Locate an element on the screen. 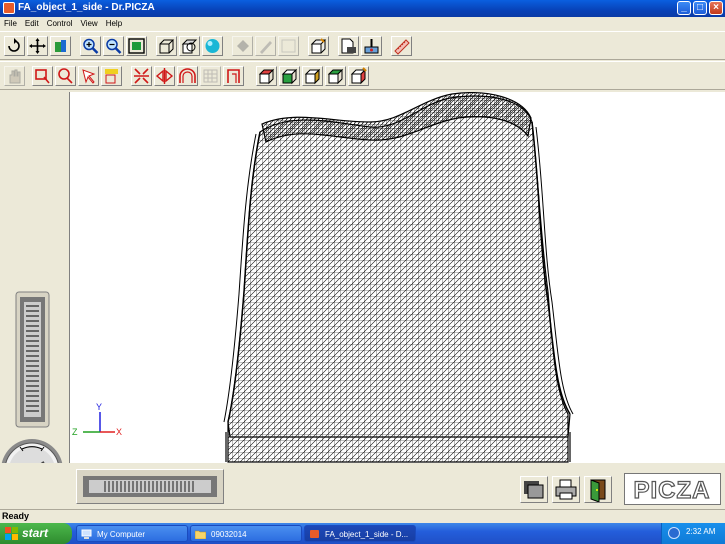  bottom-control-panel: PICZA is located at coordinates (362, 486).